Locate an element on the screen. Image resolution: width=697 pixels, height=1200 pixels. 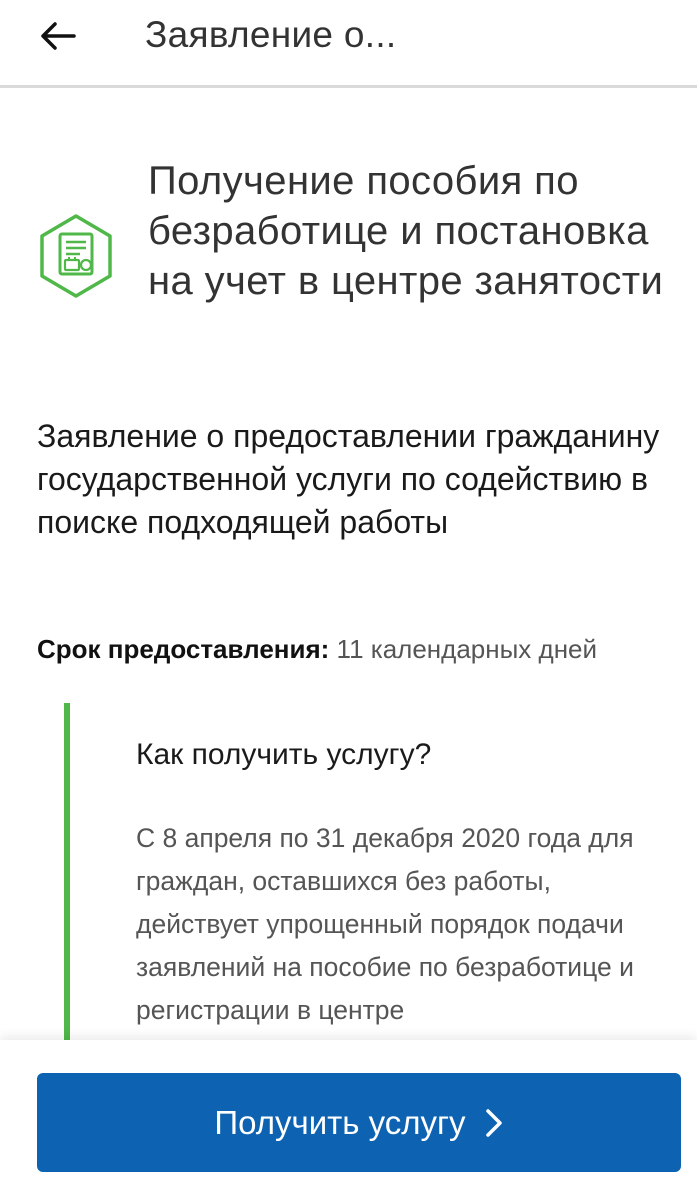
back-button is located at coordinates (58, 36).